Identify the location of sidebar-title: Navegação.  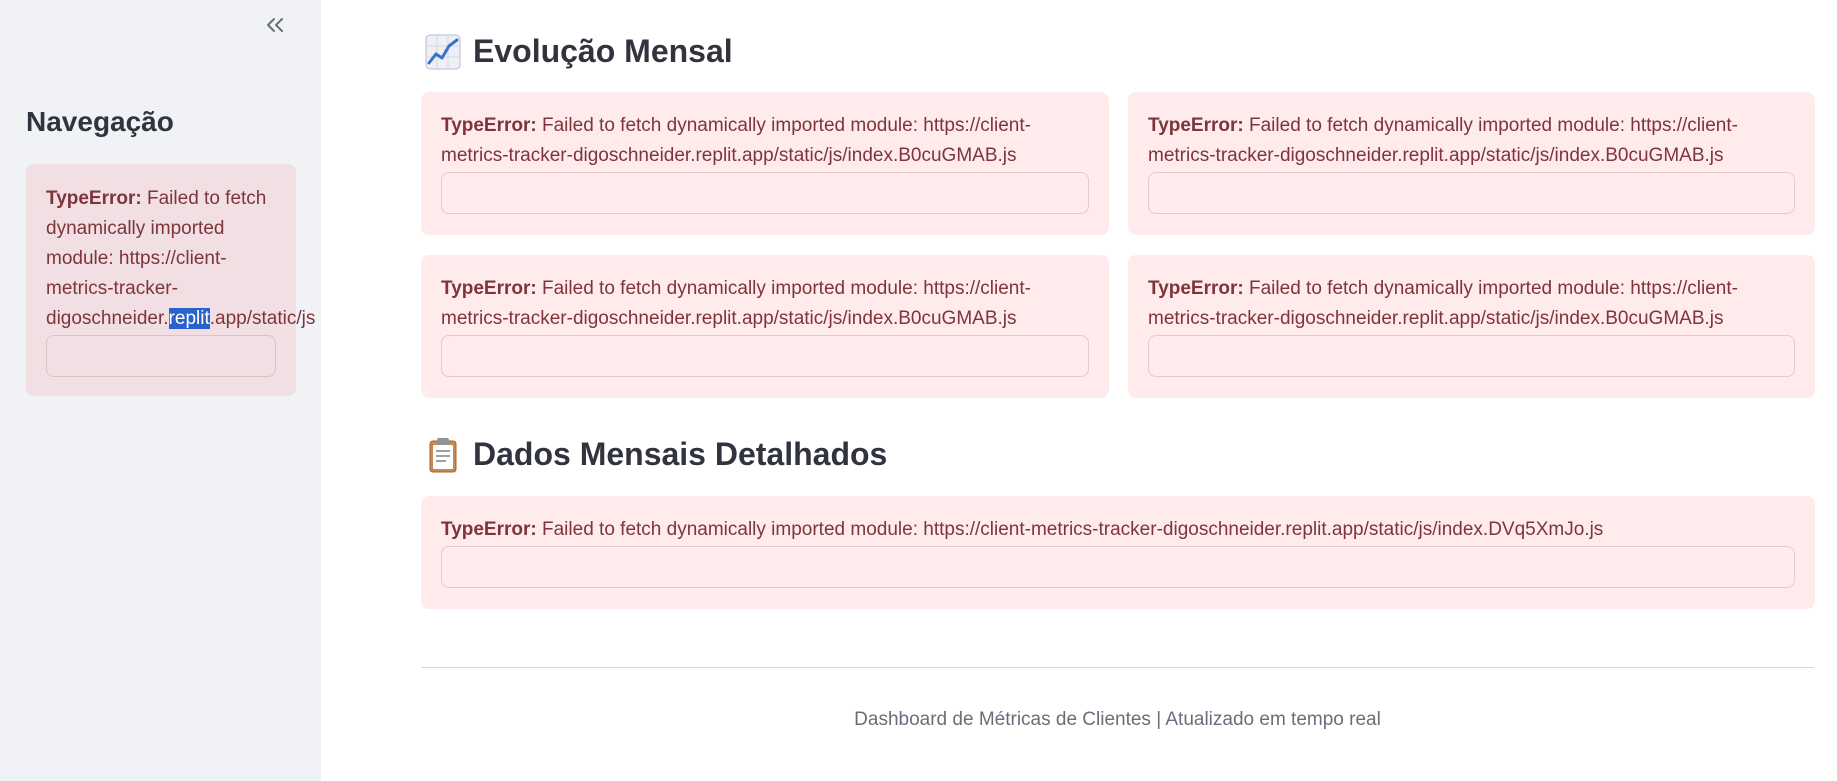
(100, 121).